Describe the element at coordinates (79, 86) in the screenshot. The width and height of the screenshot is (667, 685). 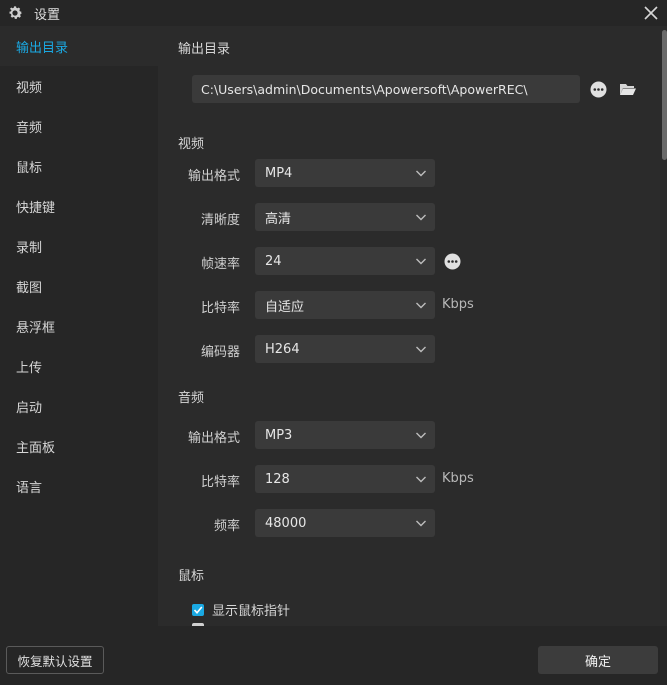
I see `sidebar-item-video: 视频` at that location.